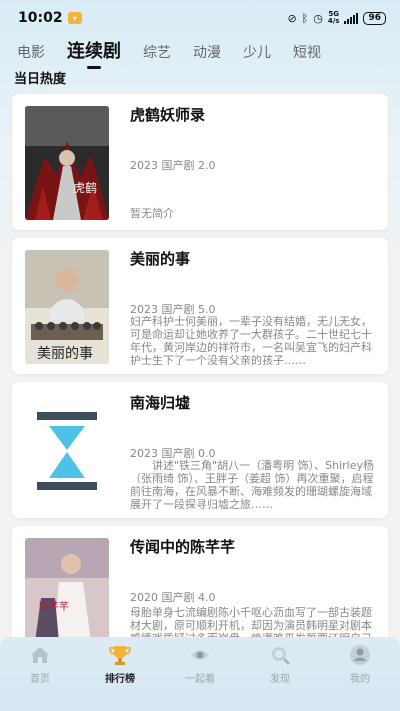 The width and height of the screenshot is (400, 711). I want to click on poster-logo-text: 陈芊芊, so click(54, 606).